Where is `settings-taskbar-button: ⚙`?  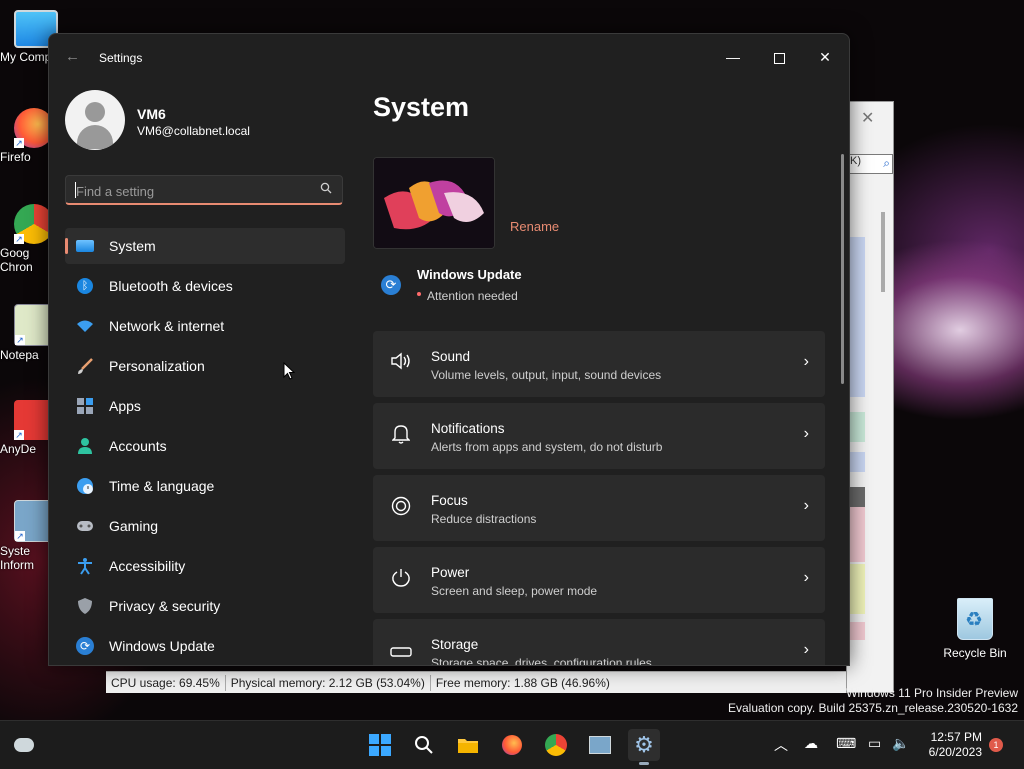
settings-taskbar-button: ⚙ is located at coordinates (644, 747).